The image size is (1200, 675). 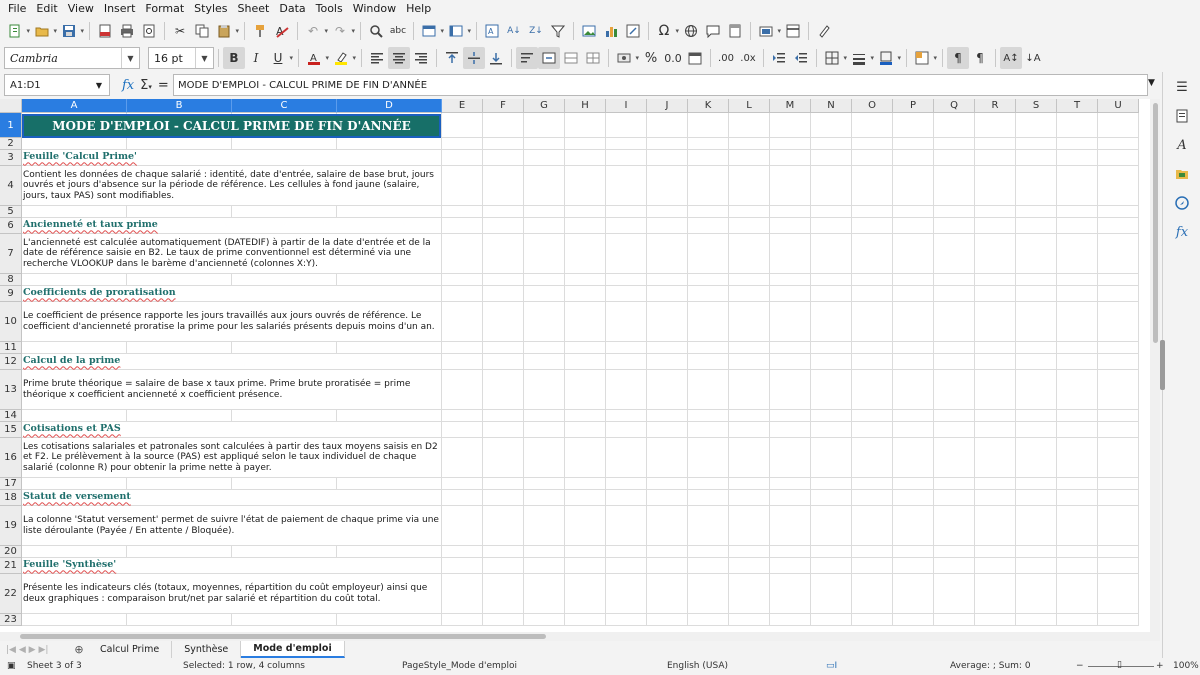 I want to click on selection-mode-icon: ▭I, so click(x=831, y=666).